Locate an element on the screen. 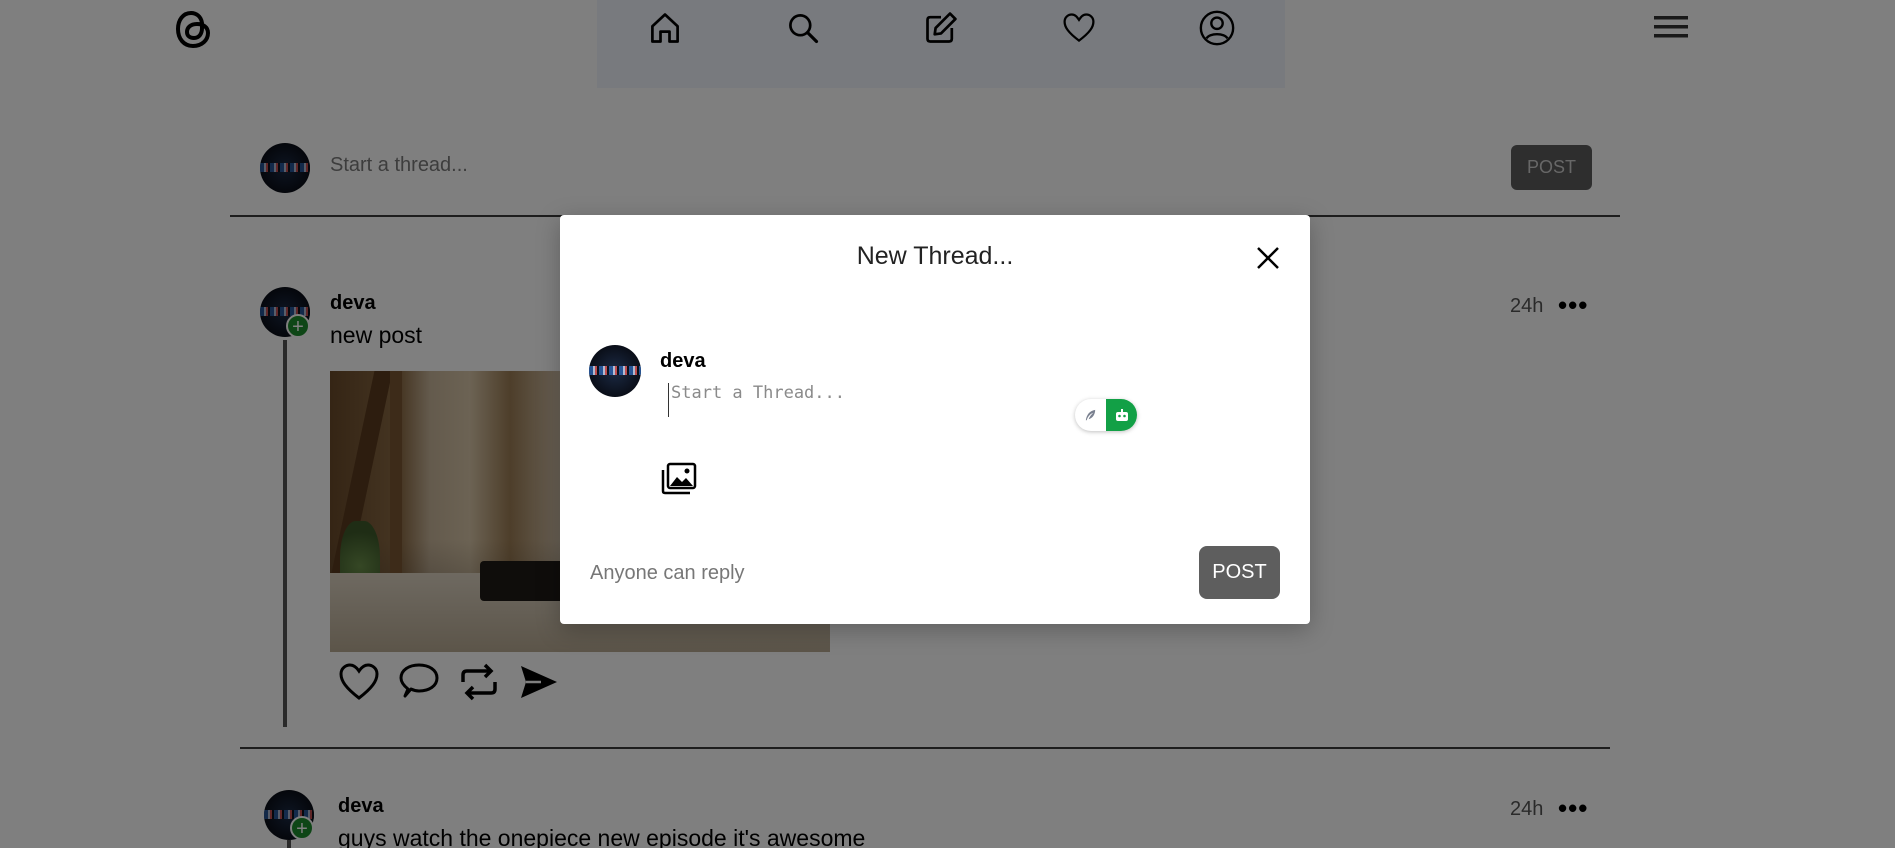  modal-avatar is located at coordinates (615, 371).